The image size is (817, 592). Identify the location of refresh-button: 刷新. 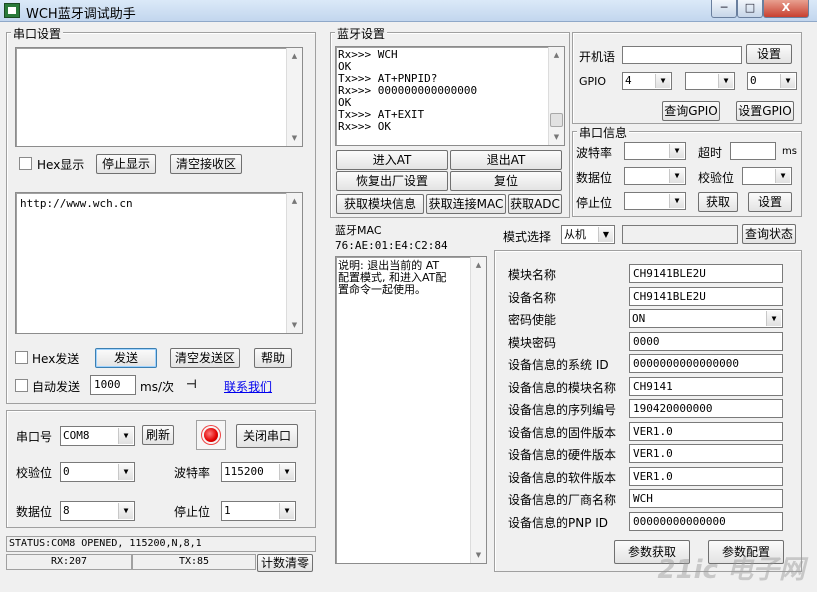
(158, 435).